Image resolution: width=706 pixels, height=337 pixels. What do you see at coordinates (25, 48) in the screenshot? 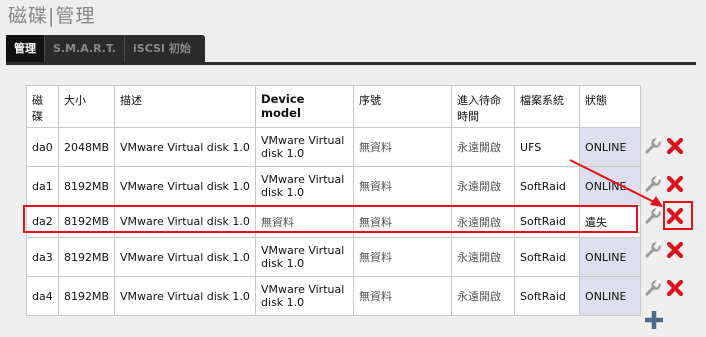
I see `tab-manage: 管理` at bounding box center [25, 48].